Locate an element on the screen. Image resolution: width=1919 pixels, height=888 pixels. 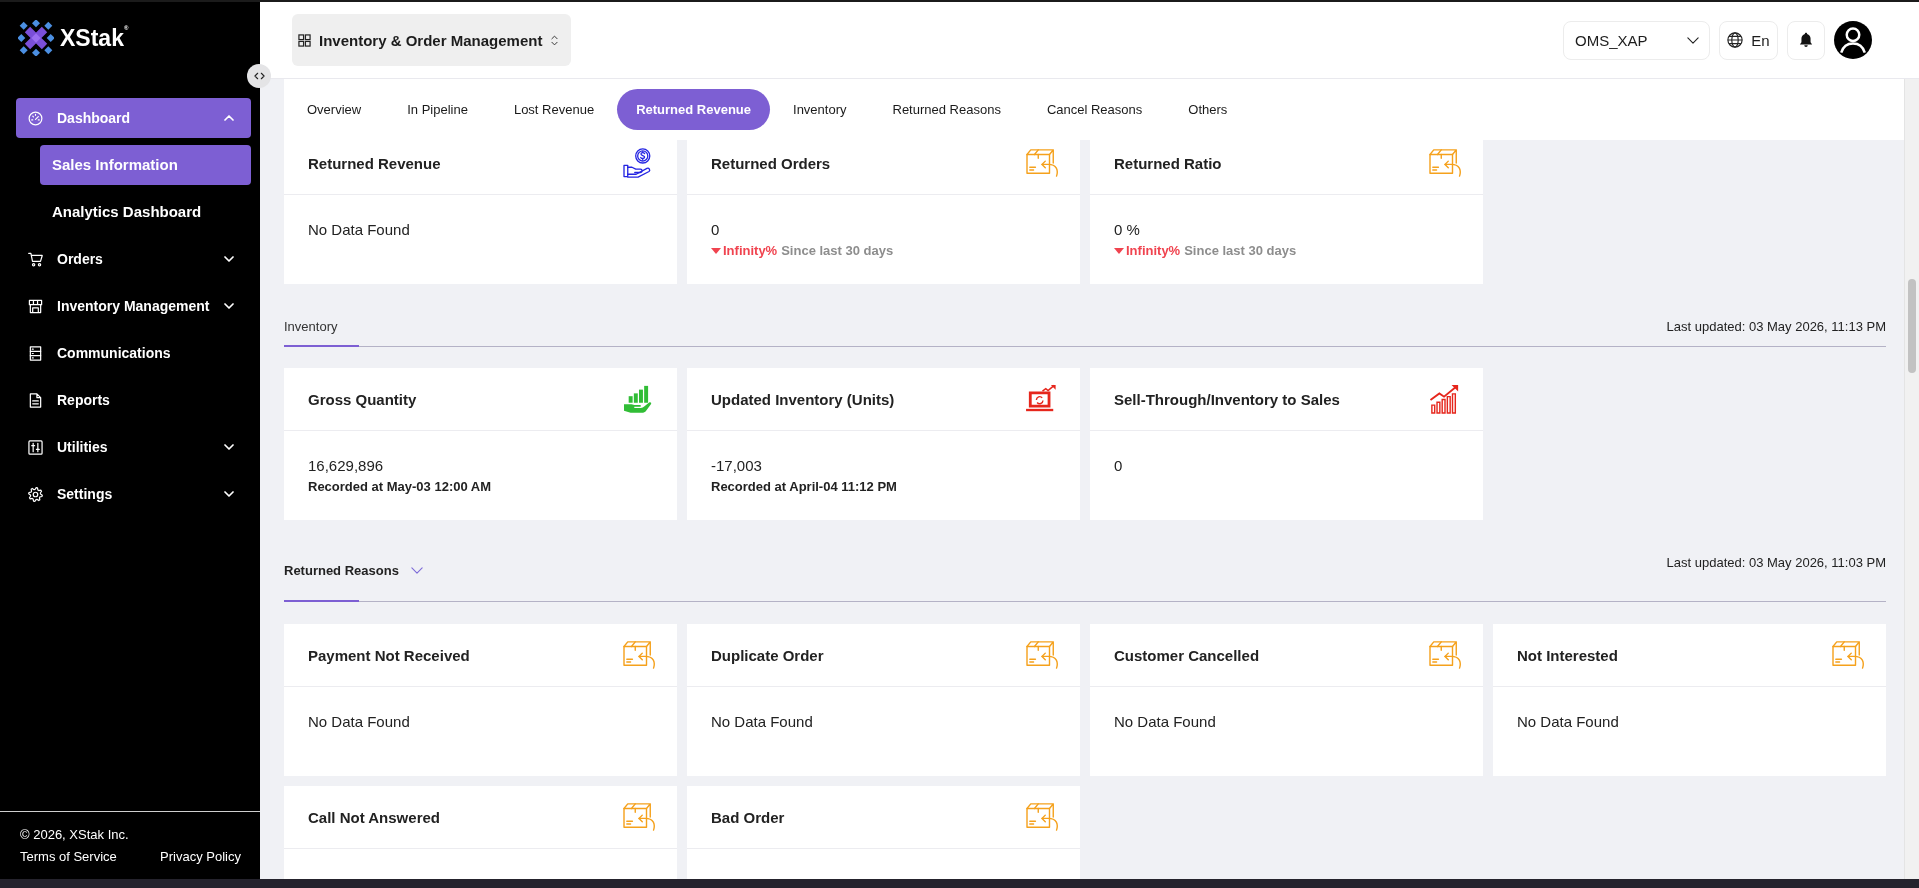
card-title: Bad Order is located at coordinates (748, 817).